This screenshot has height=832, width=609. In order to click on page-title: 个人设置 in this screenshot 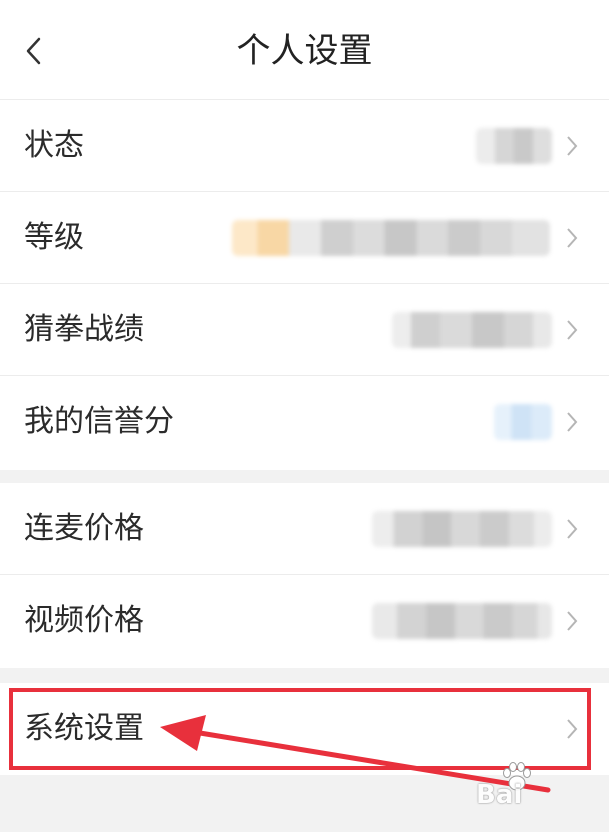, I will do `click(304, 51)`.